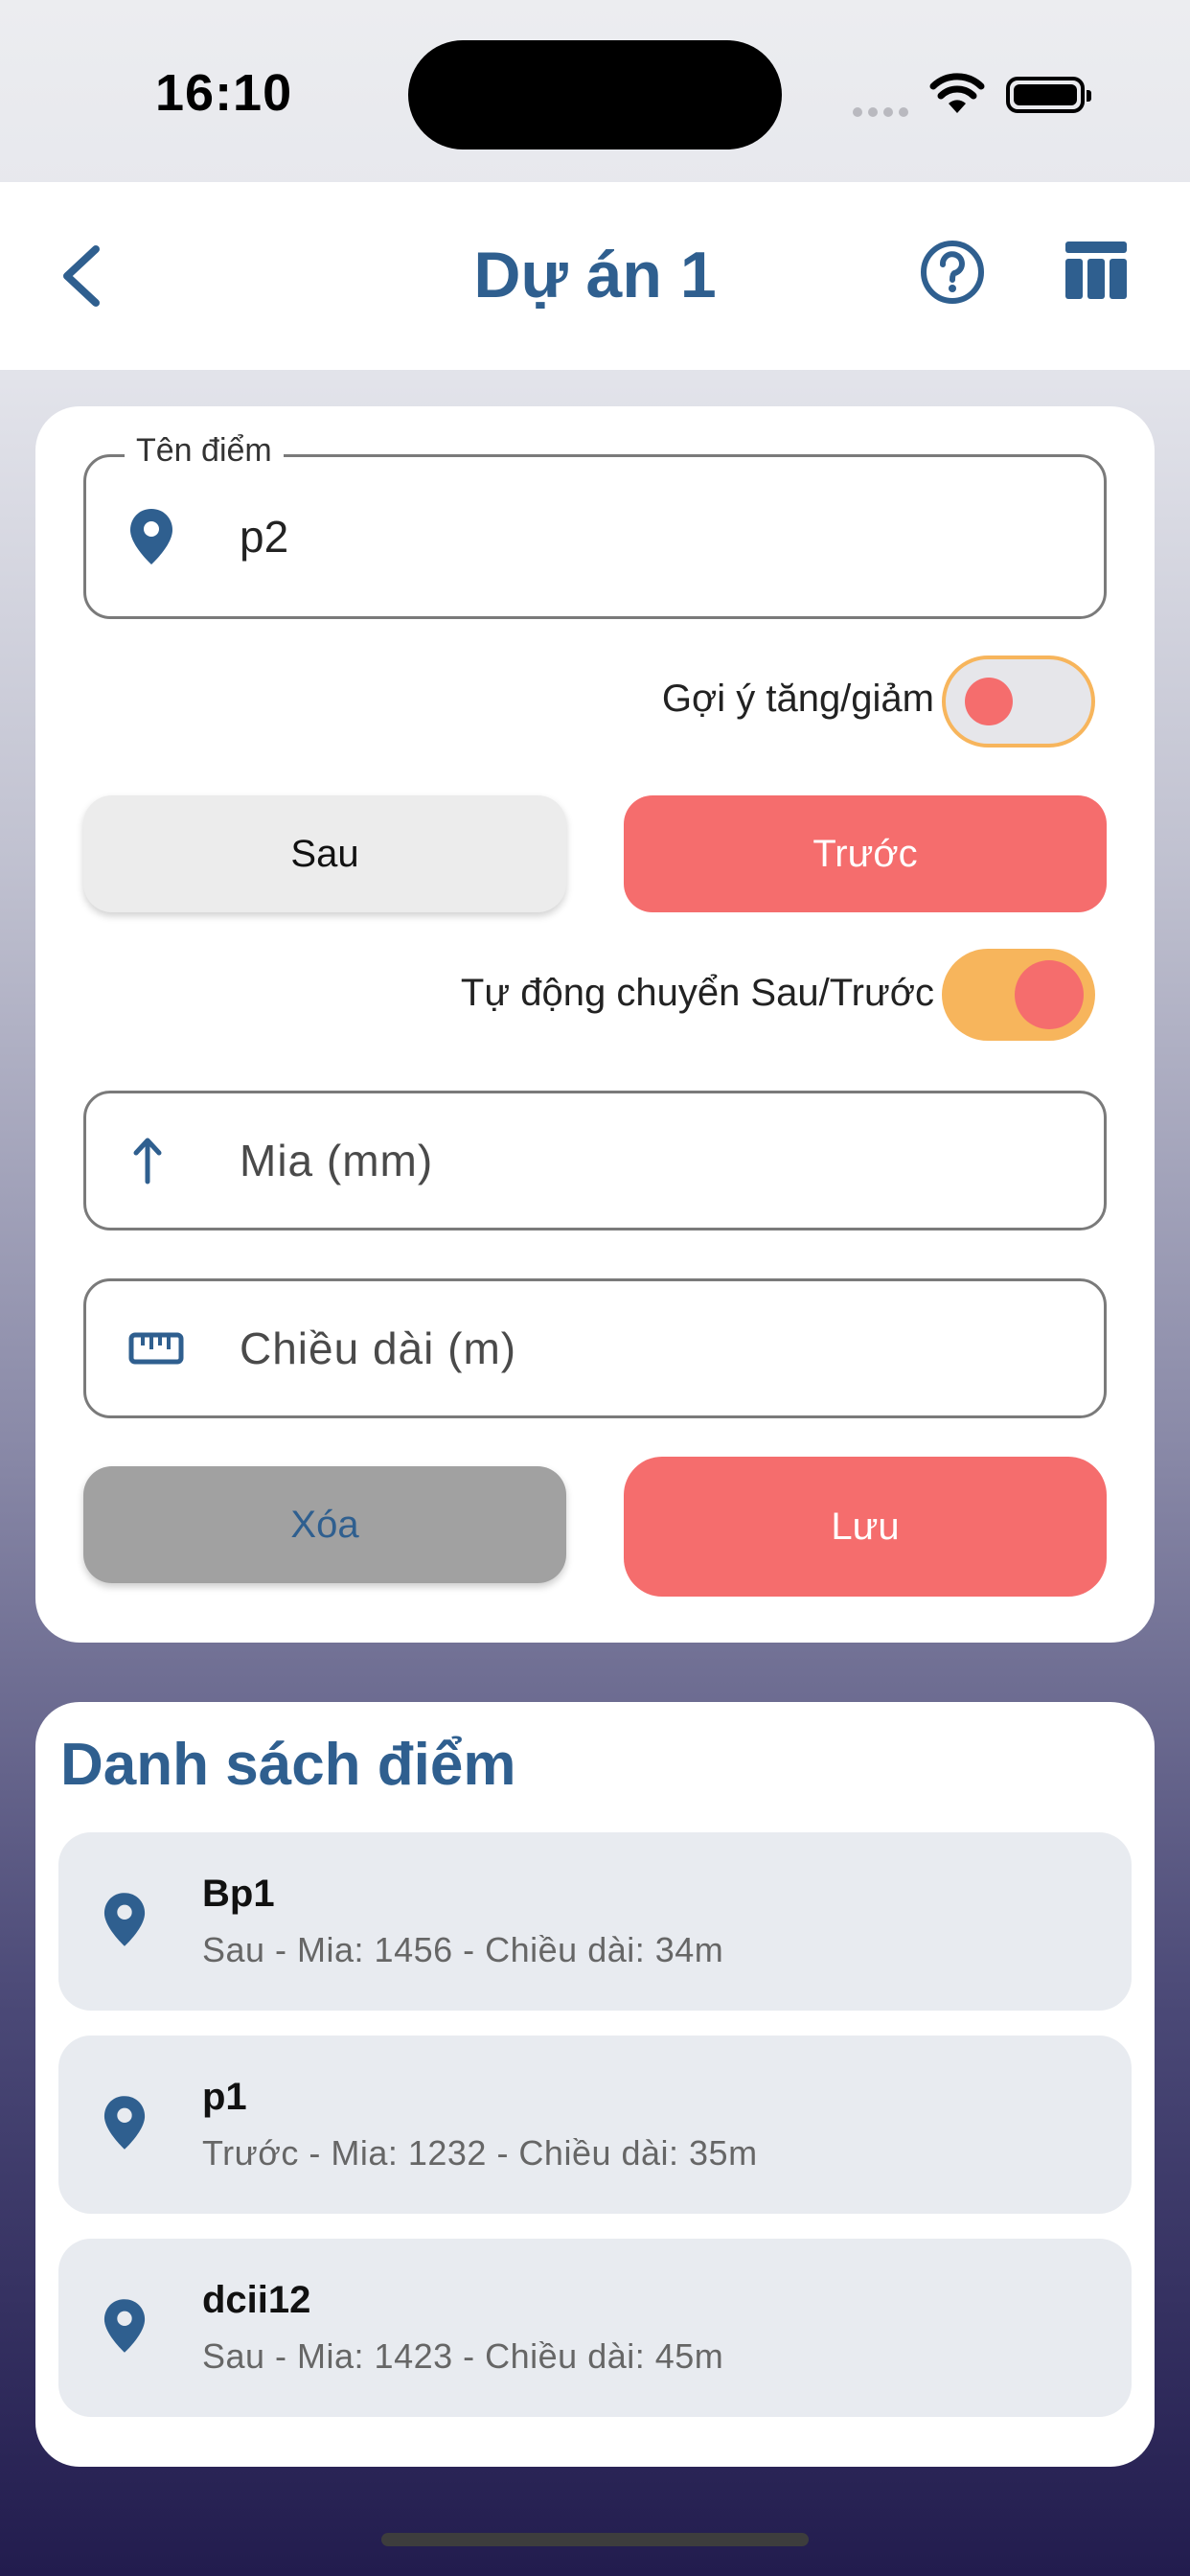  I want to click on list-item-detail: Sau - Mia: 1456 - Chiều dài: 34m, so click(463, 1949).